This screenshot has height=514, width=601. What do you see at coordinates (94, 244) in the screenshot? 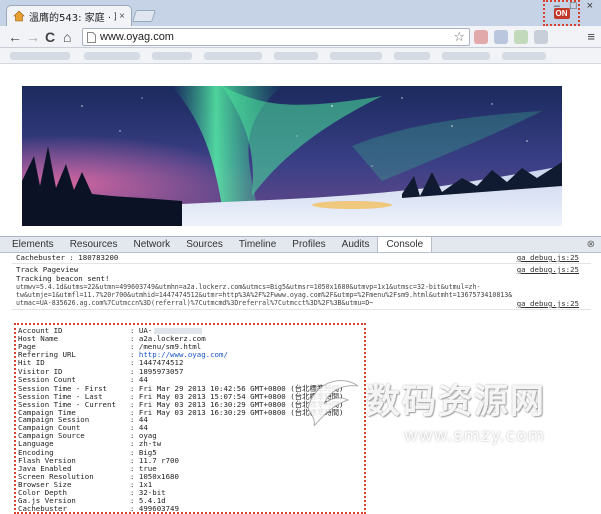
I see `tab-resources: Resources` at bounding box center [94, 244].